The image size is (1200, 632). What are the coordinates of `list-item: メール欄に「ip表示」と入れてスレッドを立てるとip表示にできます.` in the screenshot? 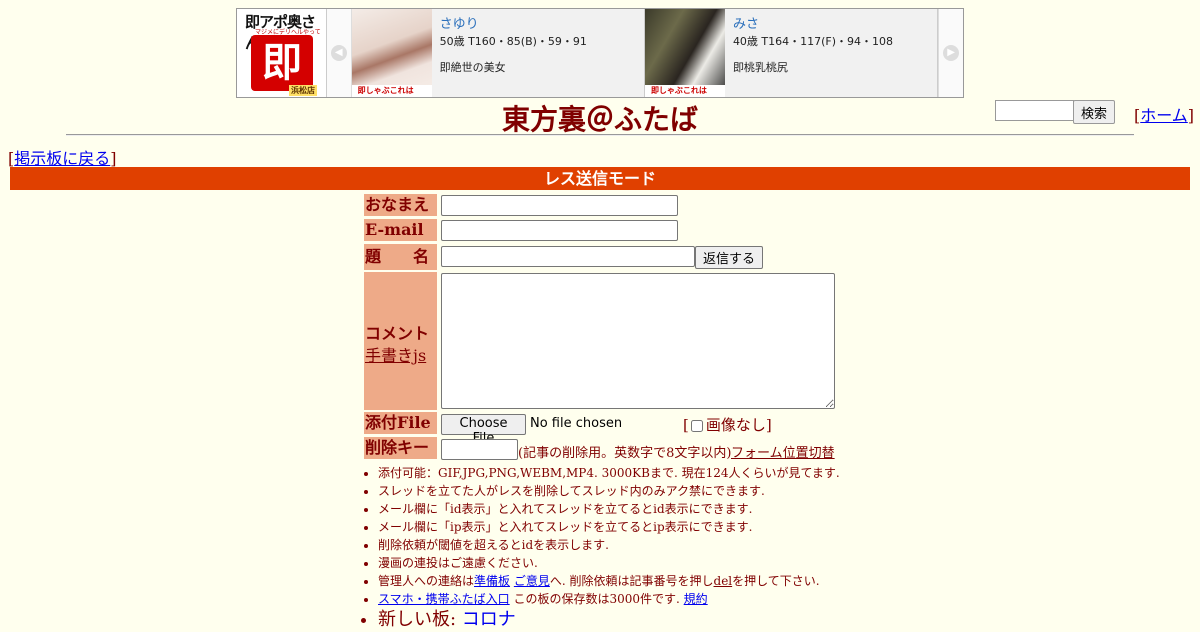 It's located at (628, 527).